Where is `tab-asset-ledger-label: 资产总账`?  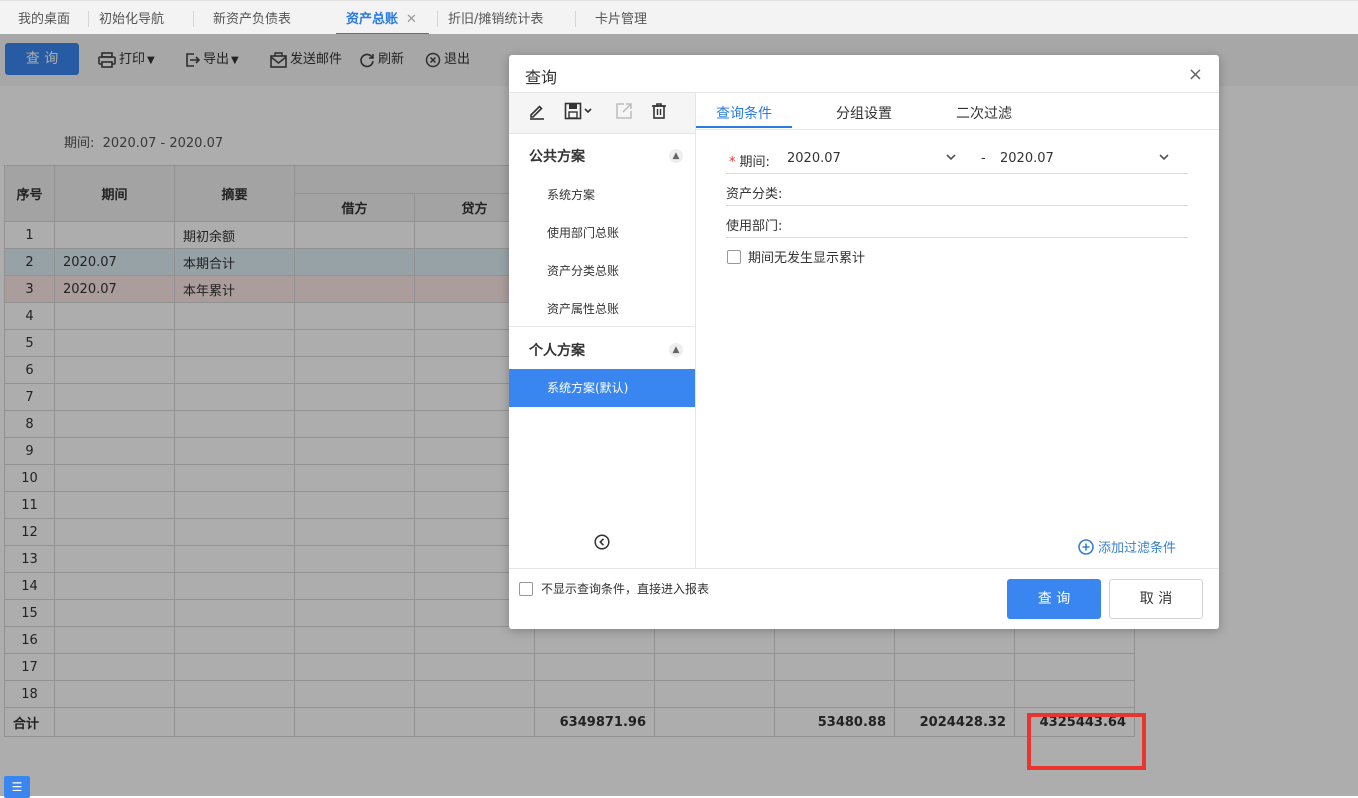 tab-asset-ledger-label: 资产总账 is located at coordinates (372, 19).